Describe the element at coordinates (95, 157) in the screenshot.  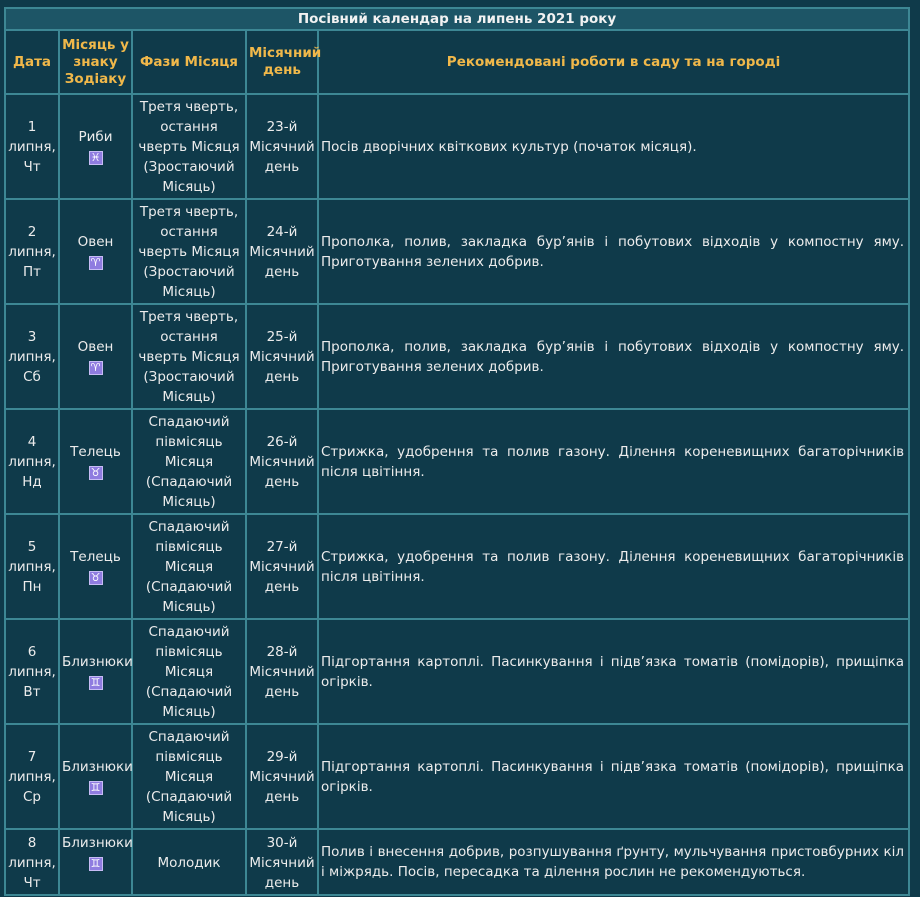
I see `pisces-icon: ♓` at that location.